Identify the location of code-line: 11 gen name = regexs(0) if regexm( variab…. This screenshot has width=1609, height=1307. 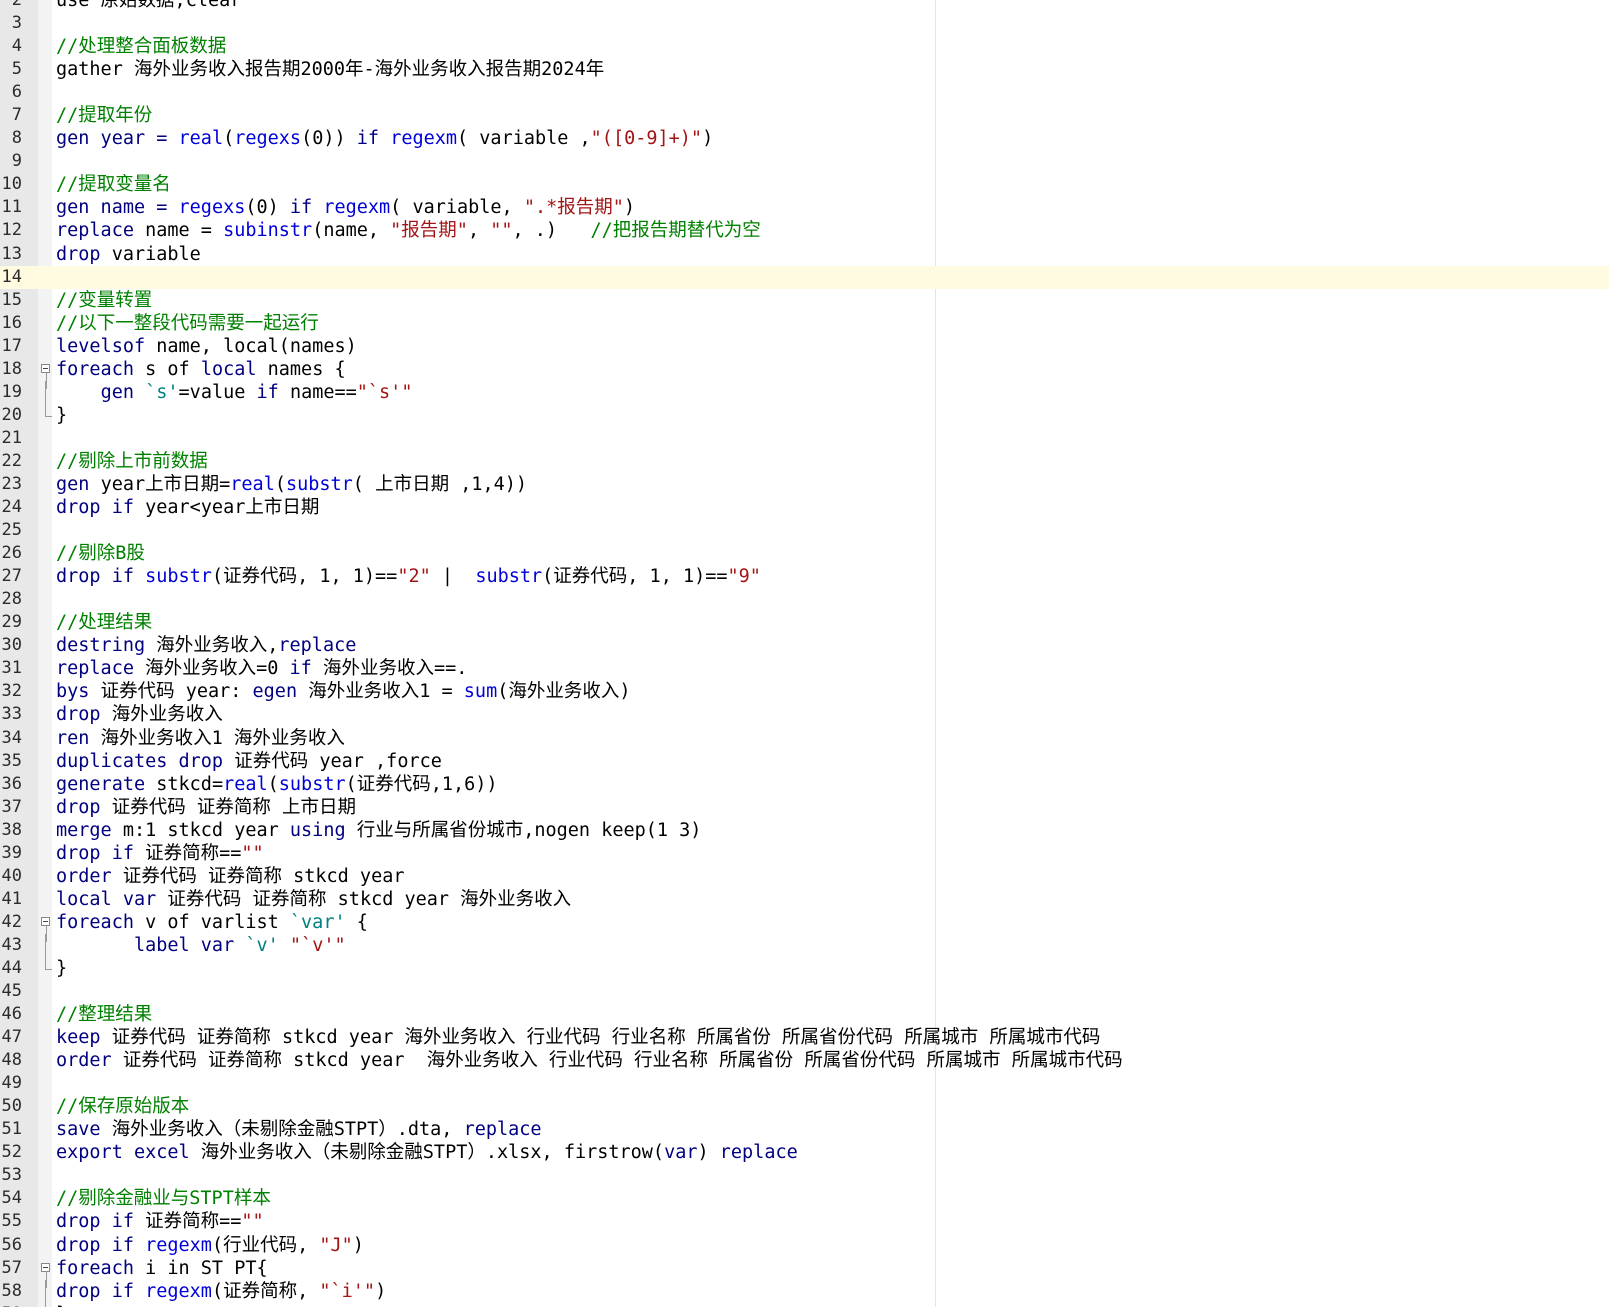
(804, 207).